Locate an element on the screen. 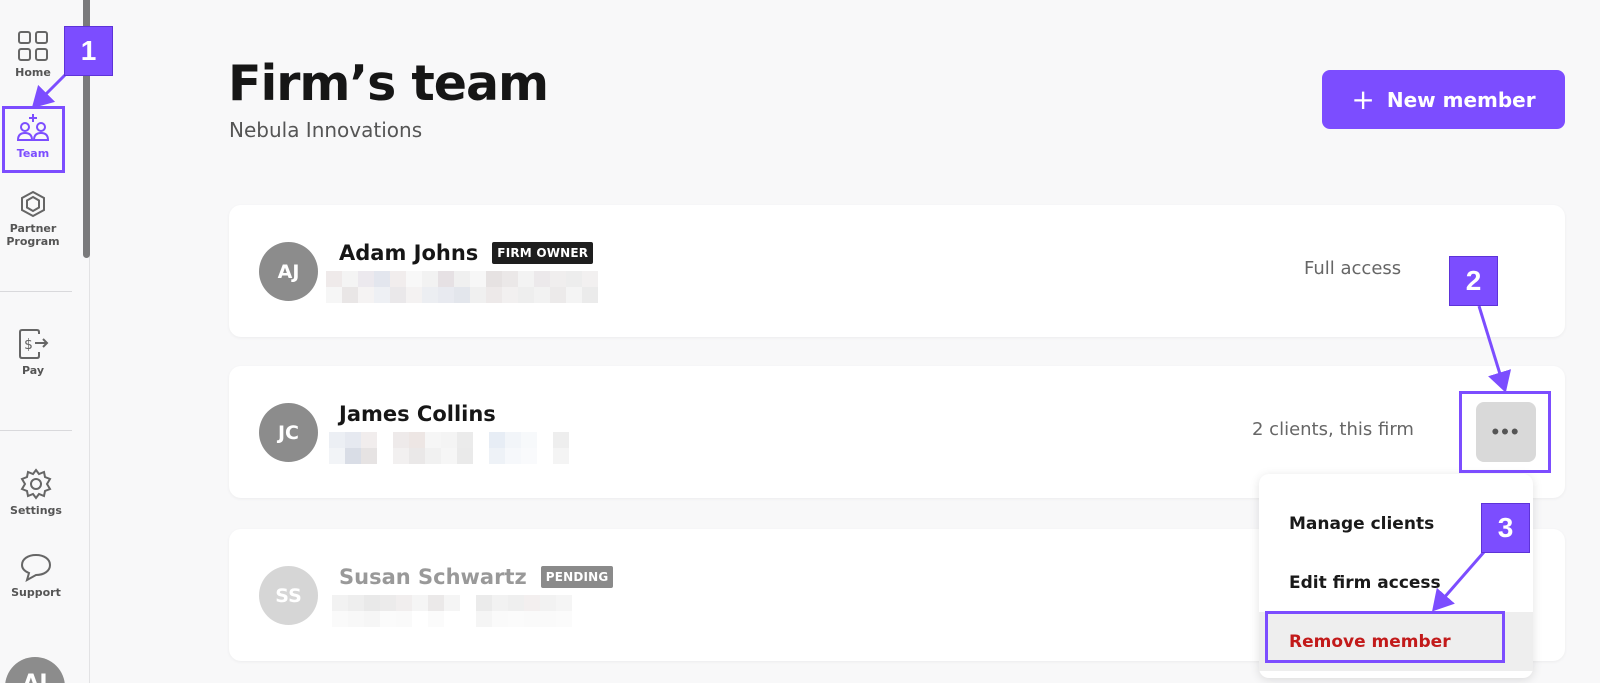  avatar: JC is located at coordinates (288, 432).